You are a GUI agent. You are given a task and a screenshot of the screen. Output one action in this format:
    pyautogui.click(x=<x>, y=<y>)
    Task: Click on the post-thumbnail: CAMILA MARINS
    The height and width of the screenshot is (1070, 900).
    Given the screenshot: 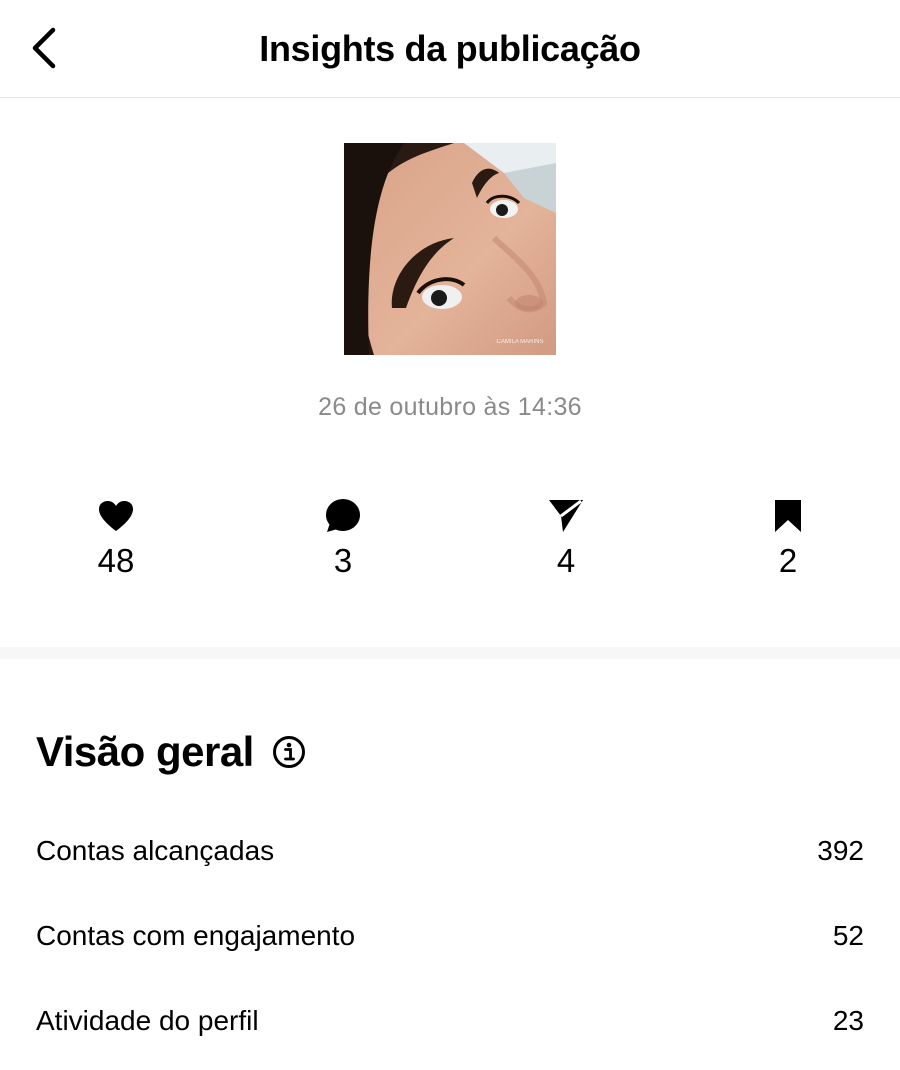 What is the action you would take?
    pyautogui.click(x=450, y=249)
    